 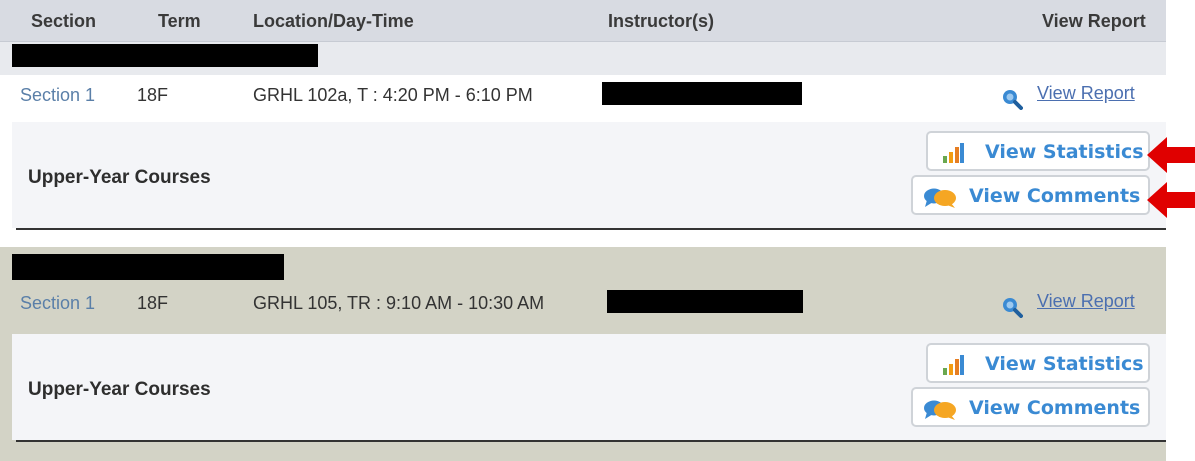 What do you see at coordinates (64, 21) in the screenshot?
I see `header-section: Section` at bounding box center [64, 21].